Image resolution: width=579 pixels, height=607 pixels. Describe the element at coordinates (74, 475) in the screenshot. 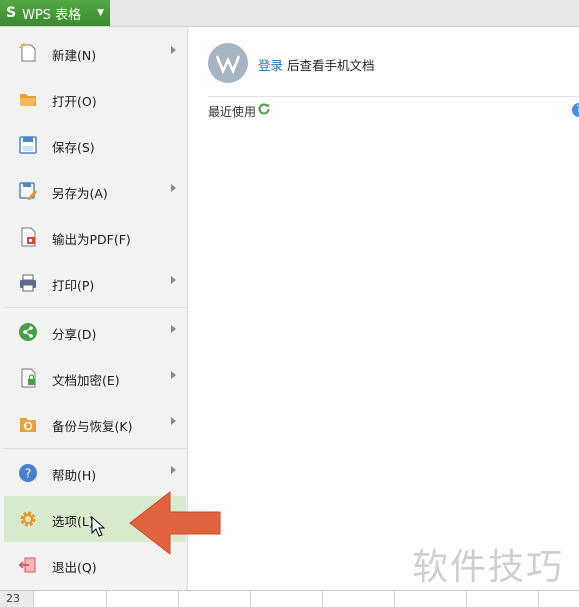

I see `menu-item-label: 帮助(H)` at that location.